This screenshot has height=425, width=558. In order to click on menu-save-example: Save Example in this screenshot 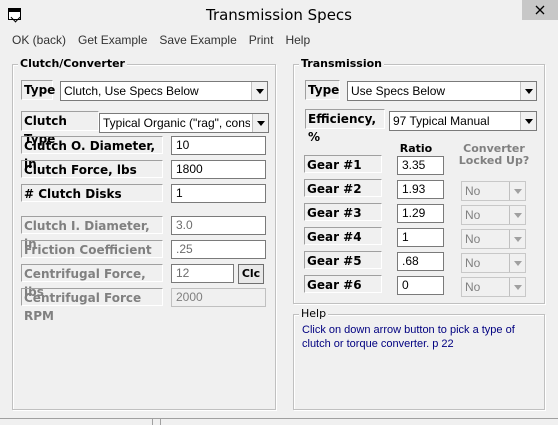, I will do `click(197, 40)`.